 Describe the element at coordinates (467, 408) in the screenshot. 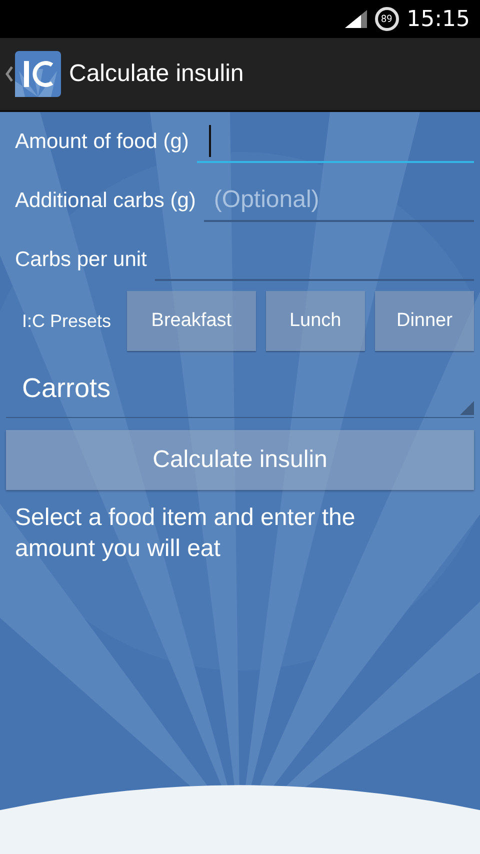

I see `dropdown-corner-icon` at that location.